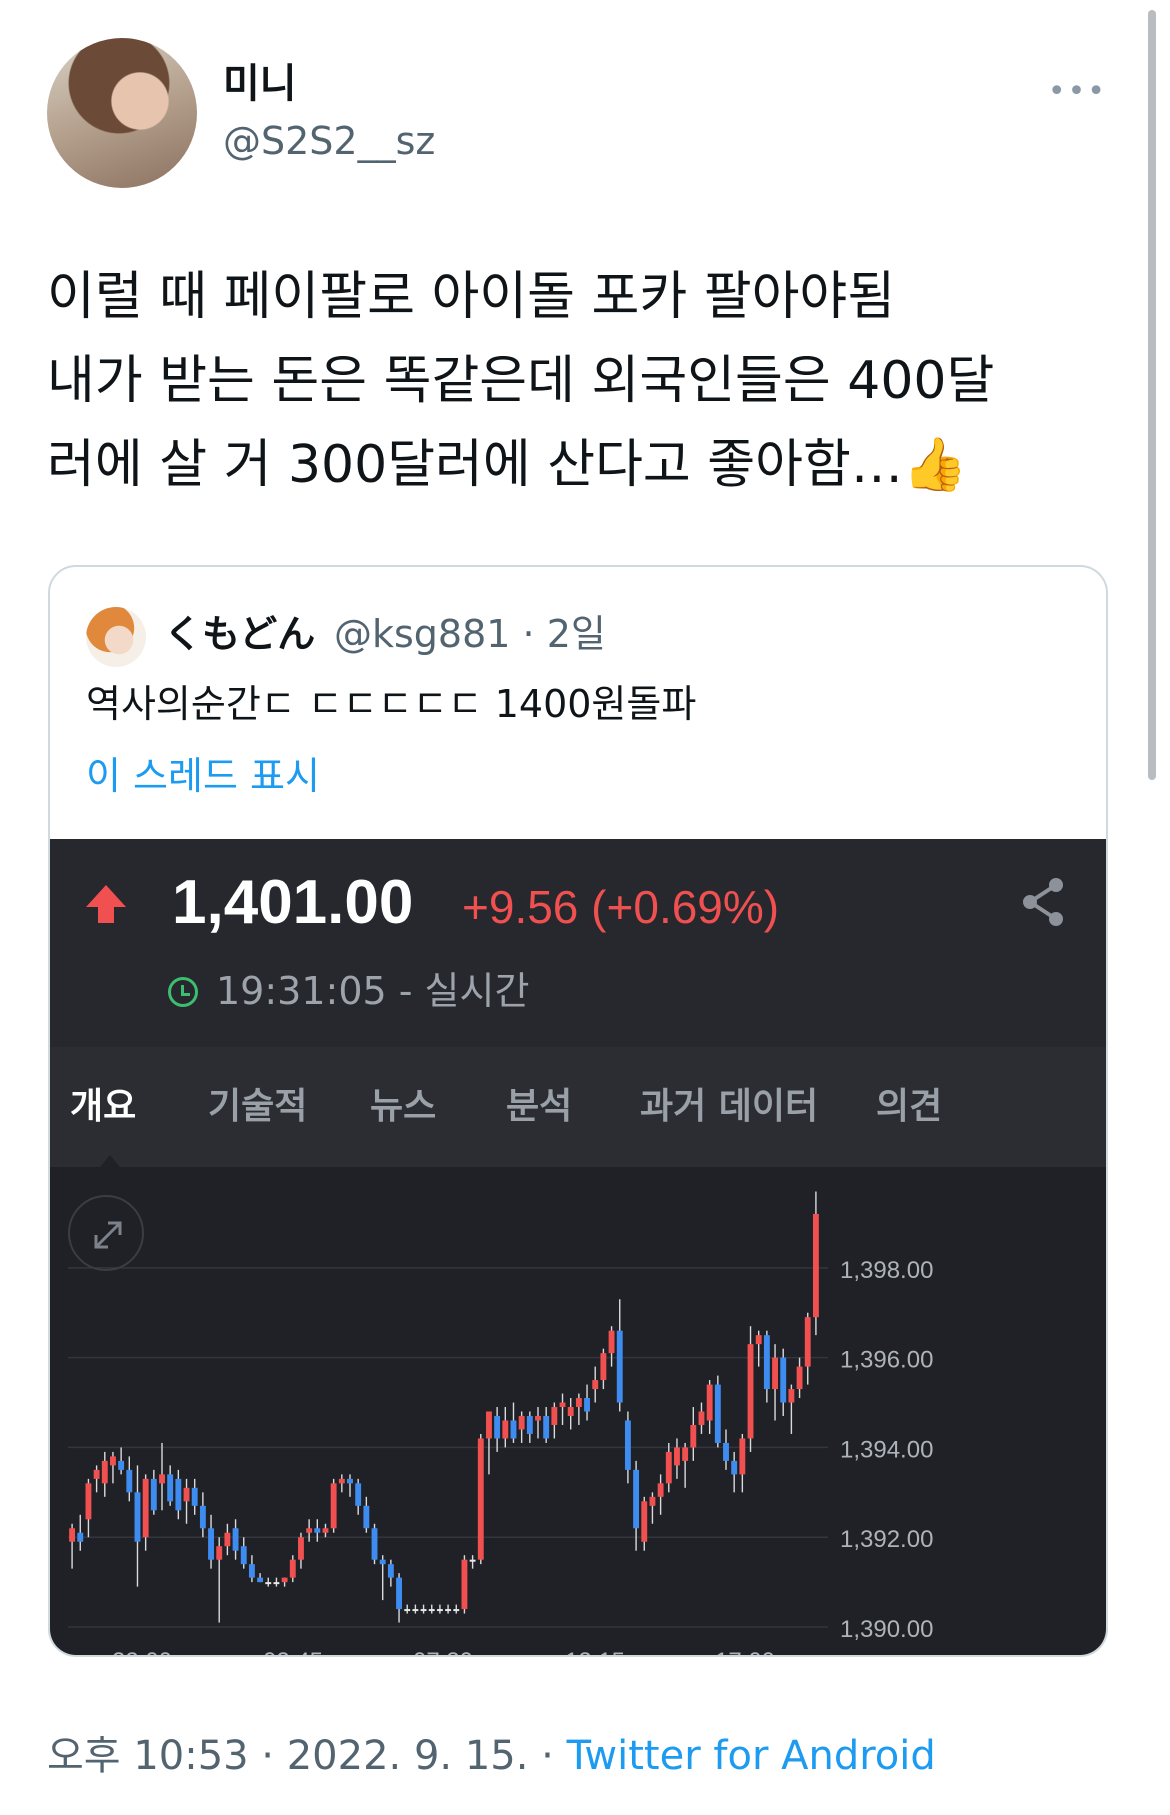 The height and width of the screenshot is (1815, 1170). I want to click on x-tick-label: 02:45, so click(293, 1652).